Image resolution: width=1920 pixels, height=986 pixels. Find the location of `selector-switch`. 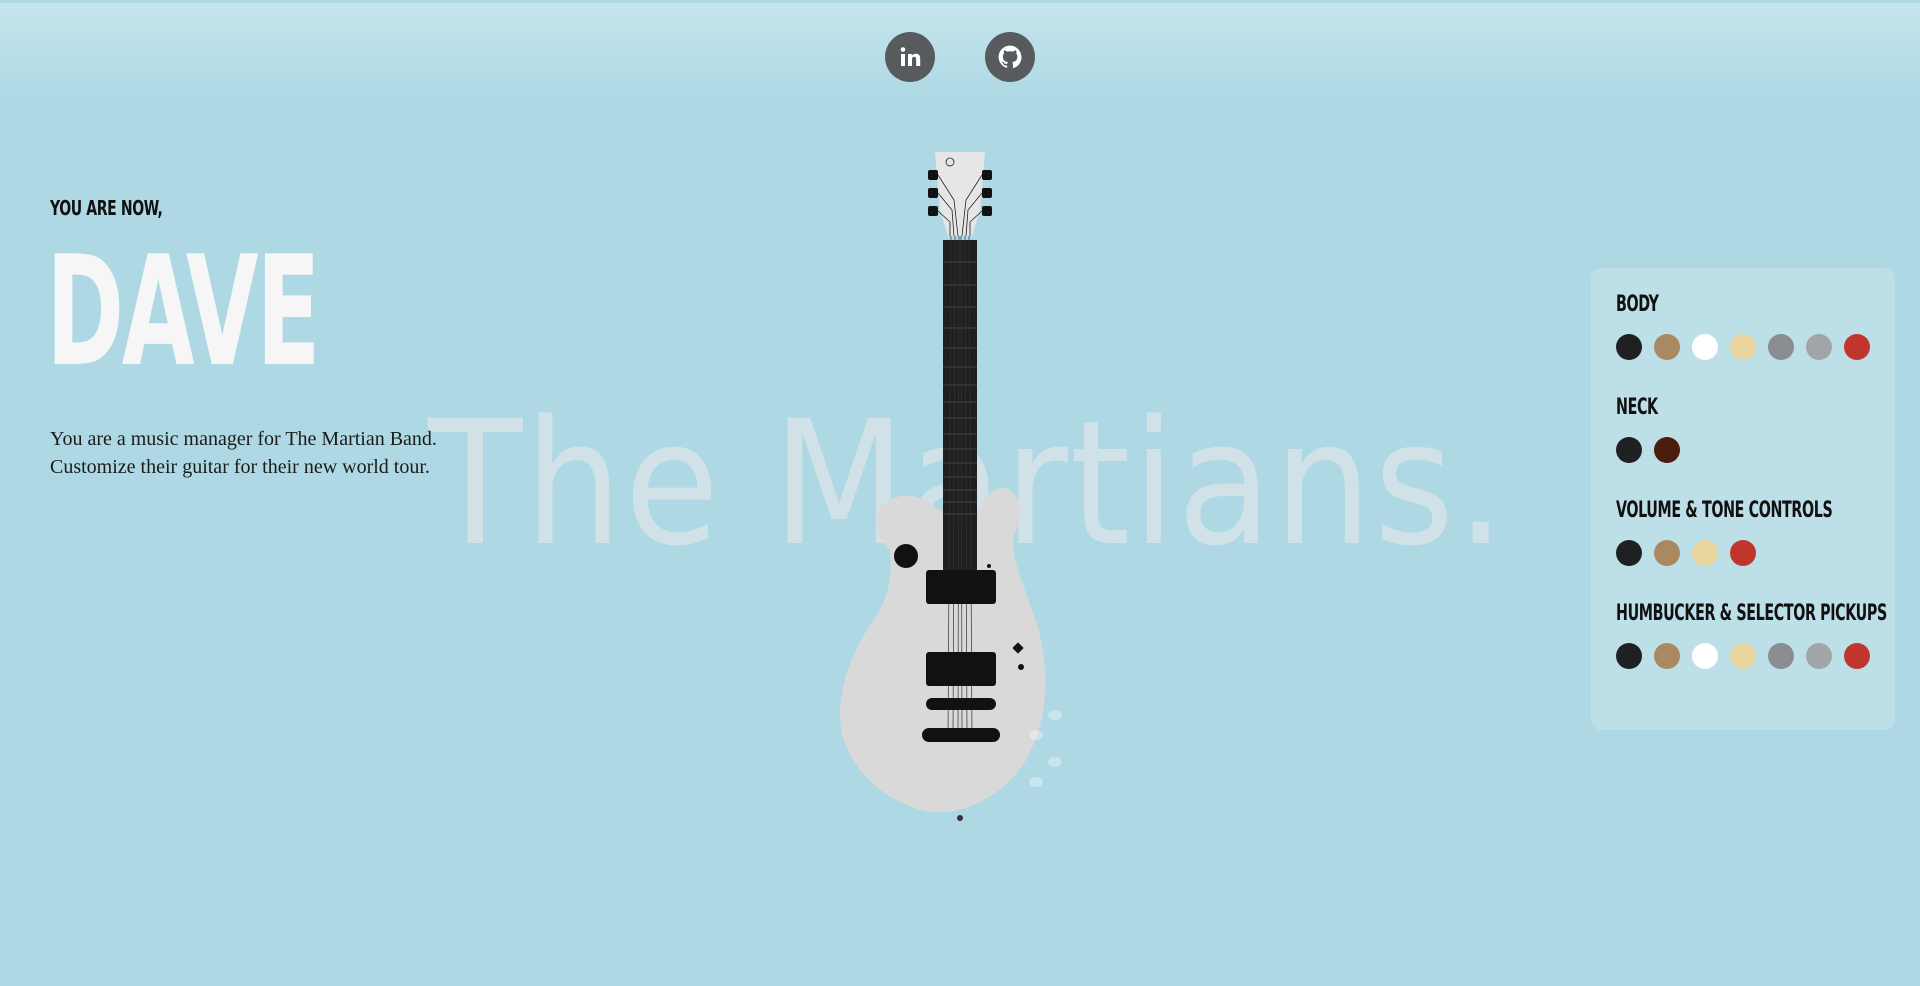

selector-switch is located at coordinates (906, 556).